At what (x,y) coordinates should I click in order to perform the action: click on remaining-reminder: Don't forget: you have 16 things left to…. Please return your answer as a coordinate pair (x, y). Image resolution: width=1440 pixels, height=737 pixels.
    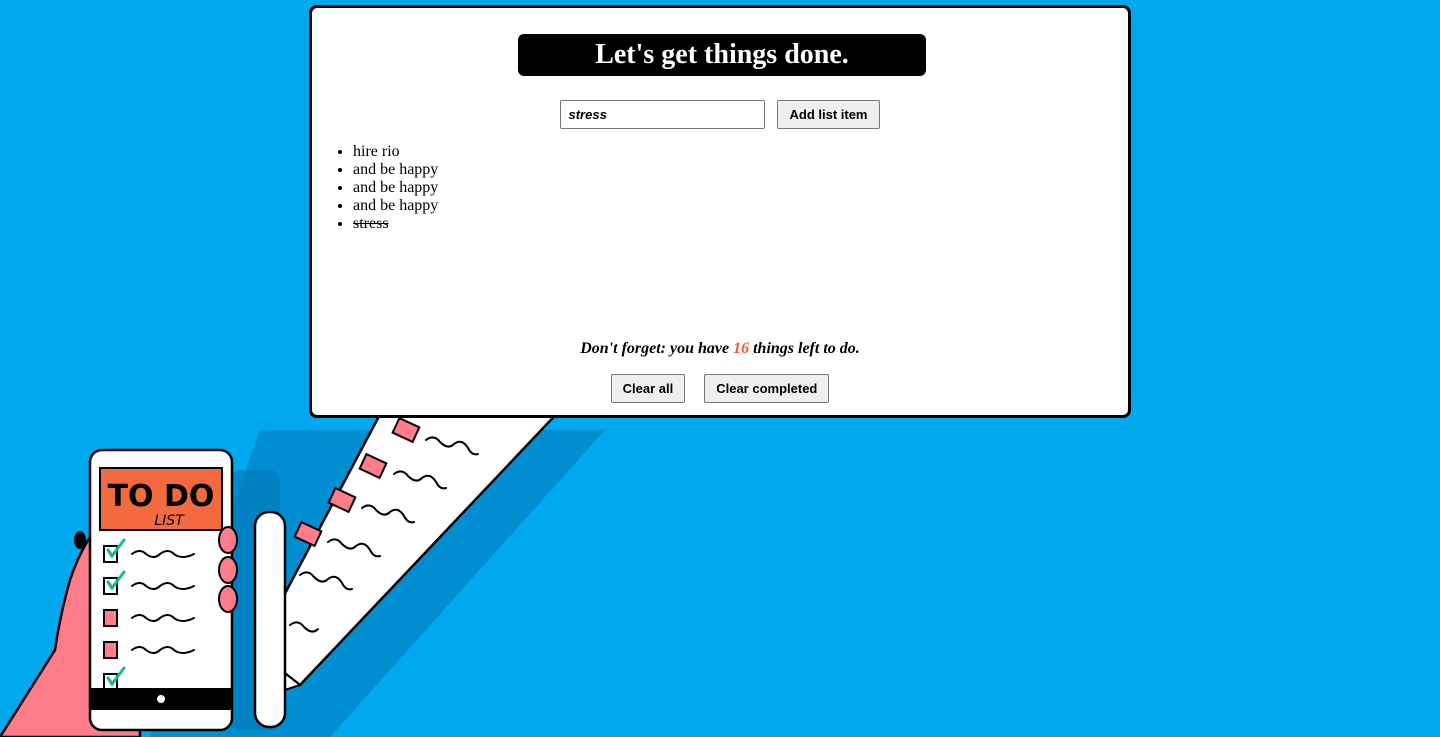
    Looking at the image, I should click on (720, 349).